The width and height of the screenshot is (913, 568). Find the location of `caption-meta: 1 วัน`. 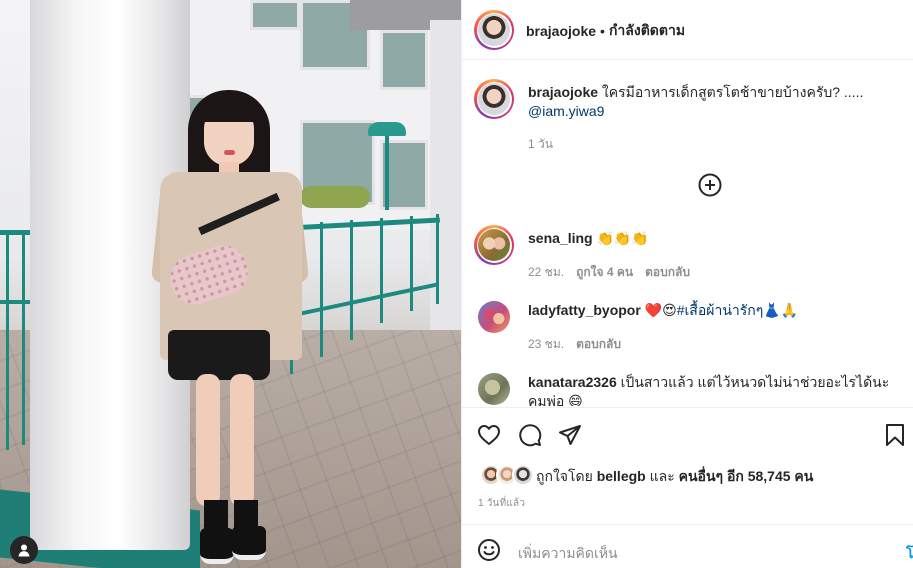

caption-meta: 1 วัน is located at coordinates (540, 144).